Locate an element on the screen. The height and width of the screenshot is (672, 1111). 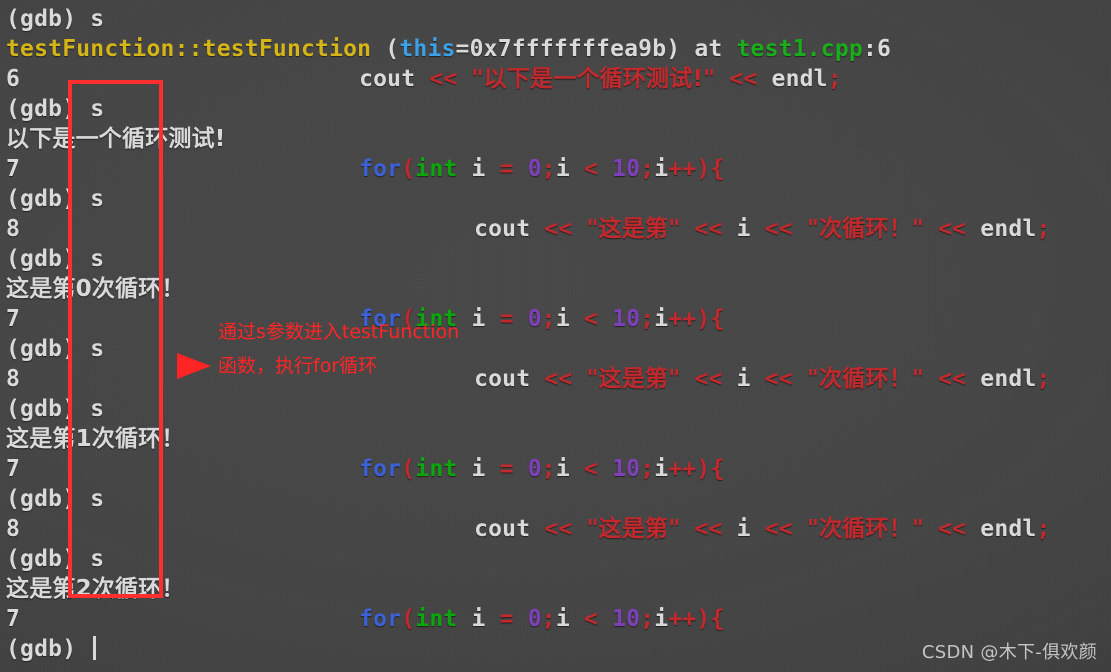
terminal-text-segment: 6 is located at coordinates (13, 79).